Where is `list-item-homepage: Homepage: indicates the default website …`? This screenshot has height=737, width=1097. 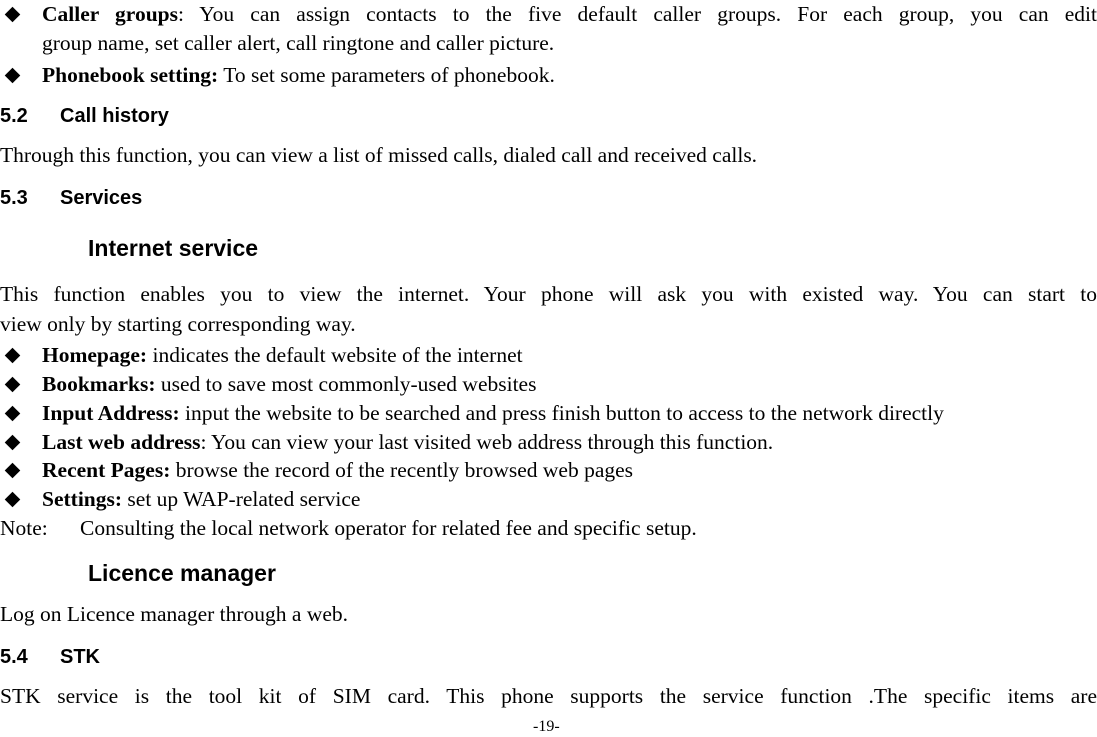 list-item-homepage: Homepage: indicates the default website … is located at coordinates (261, 355).